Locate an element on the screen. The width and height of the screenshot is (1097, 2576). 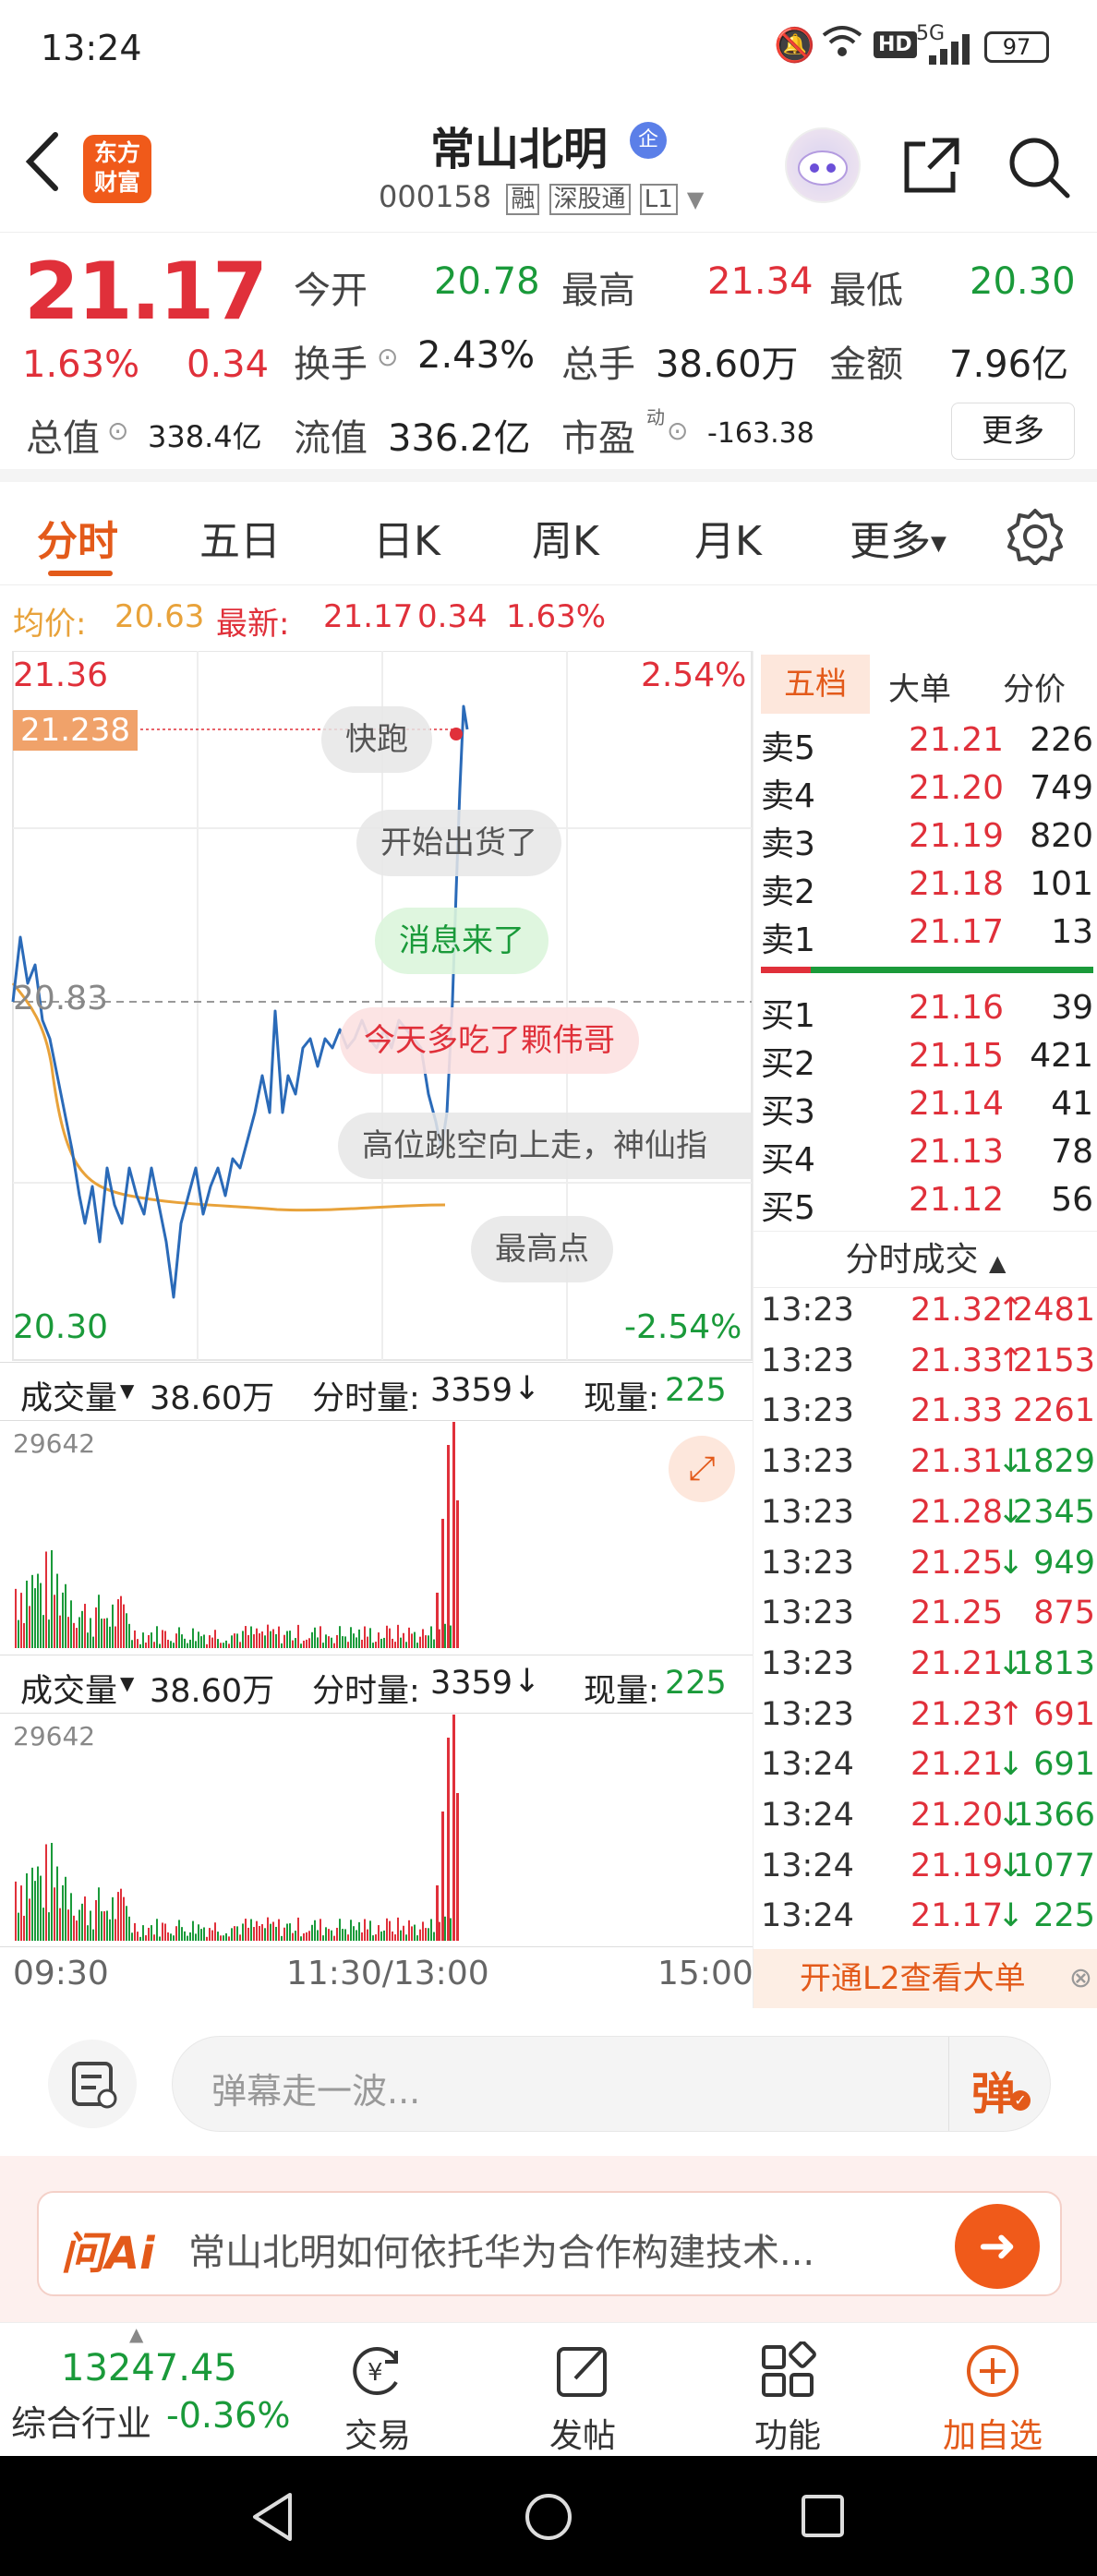
nav-post: 发帖 is located at coordinates (582, 2399).